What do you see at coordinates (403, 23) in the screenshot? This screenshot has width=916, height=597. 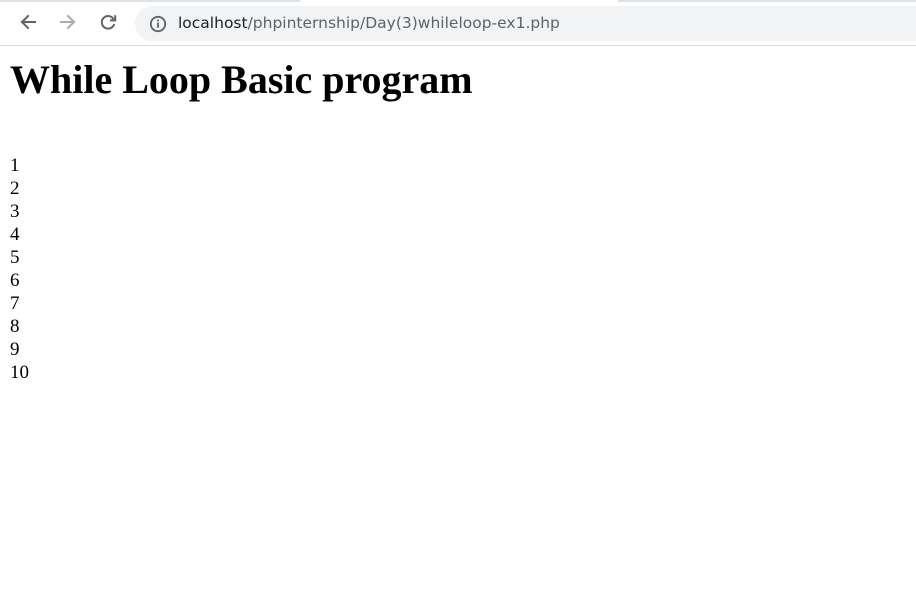 I see `url-path: /phpinternship/Day(3)whileloop-ex1.php` at bounding box center [403, 23].